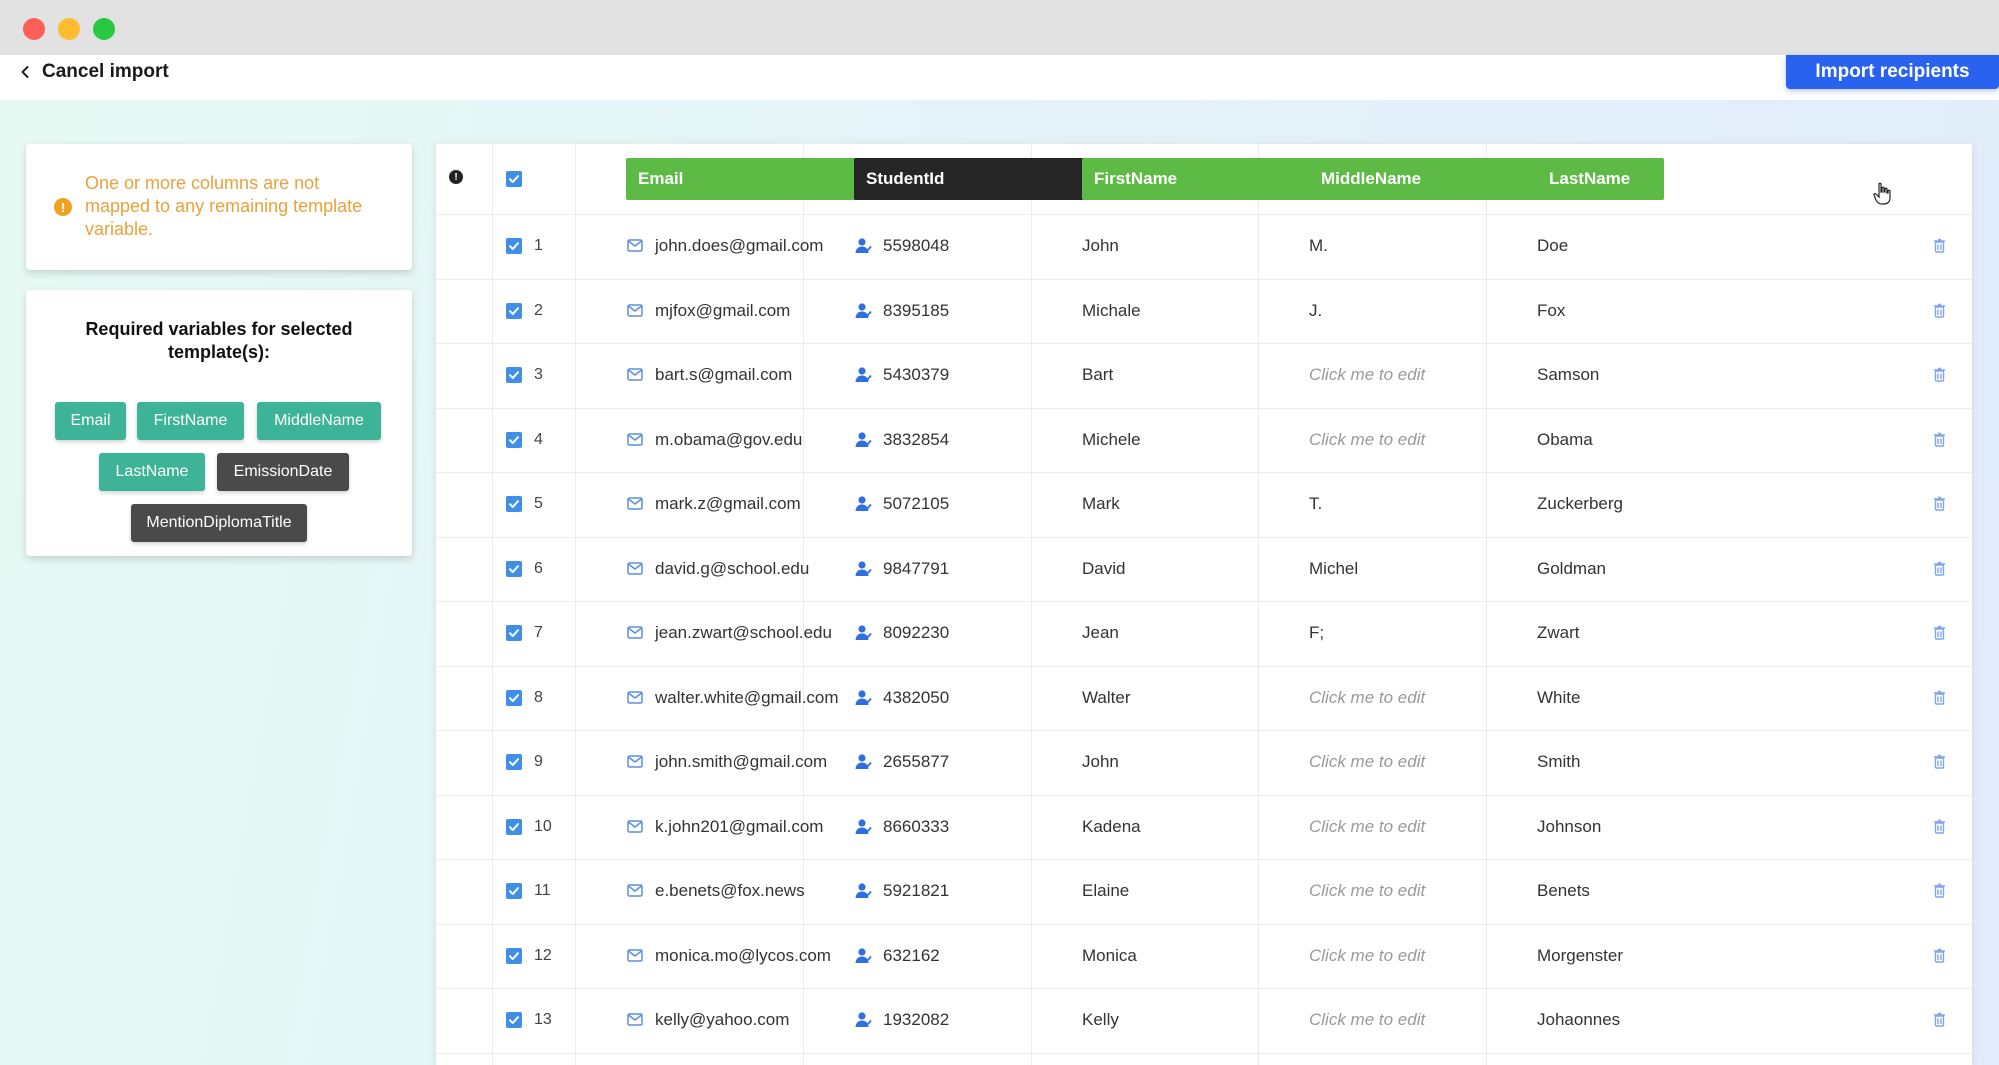  What do you see at coordinates (1441, 179) in the screenshot?
I see `column-header-middlename: MiddleName` at bounding box center [1441, 179].